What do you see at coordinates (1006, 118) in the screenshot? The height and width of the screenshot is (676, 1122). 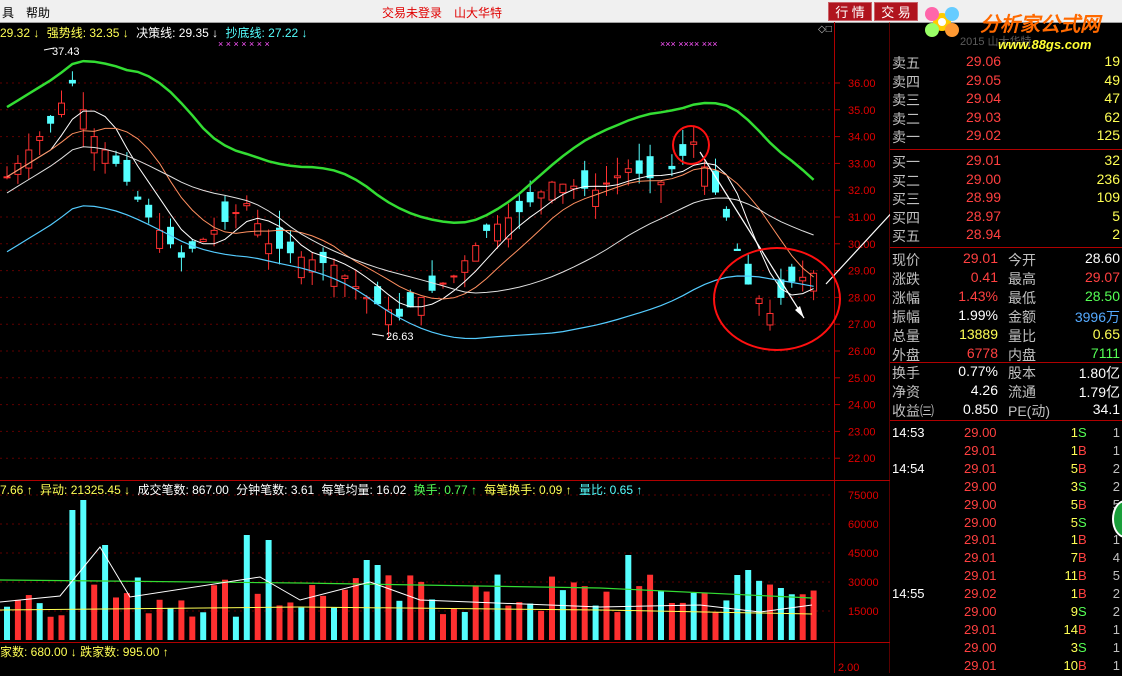 I see `sell-level-row: 卖二 29.03 62` at bounding box center [1006, 118].